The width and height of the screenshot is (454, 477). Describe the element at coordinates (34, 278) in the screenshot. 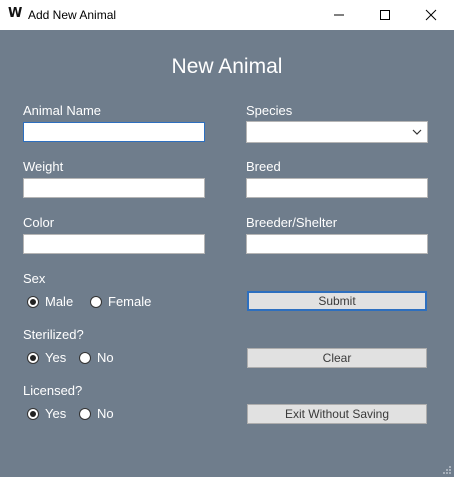

I see `sex-label: Sex` at that location.